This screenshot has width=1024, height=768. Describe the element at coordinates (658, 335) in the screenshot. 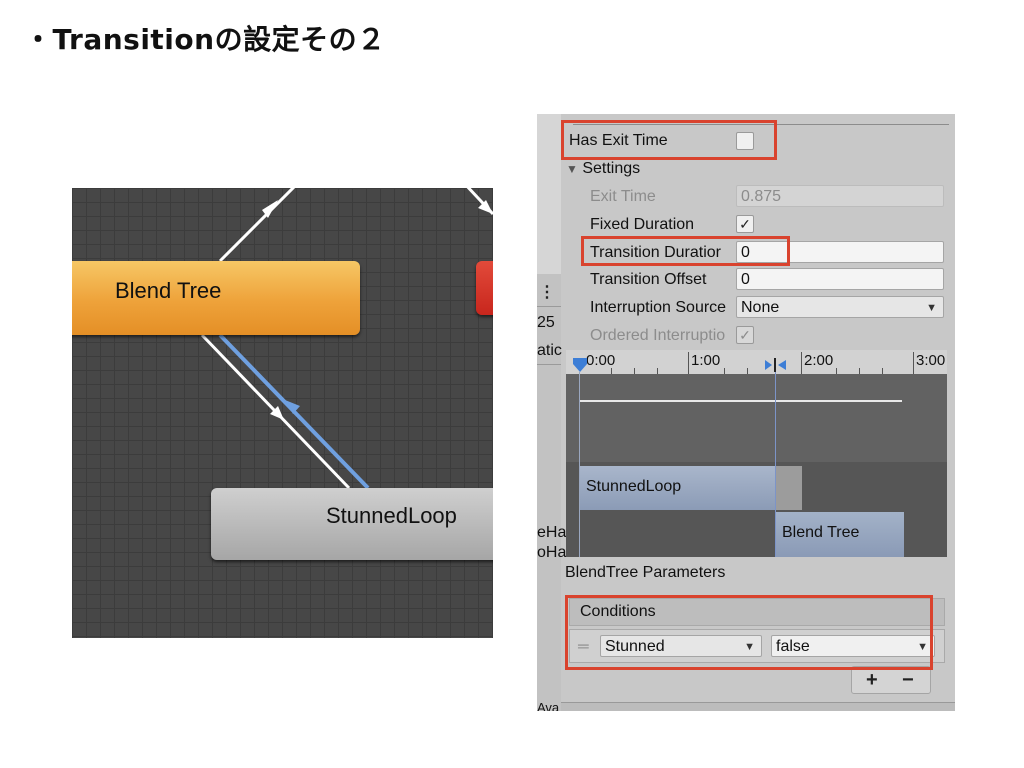

I see `ordered-interruption-label: Ordered Interruptio` at that location.